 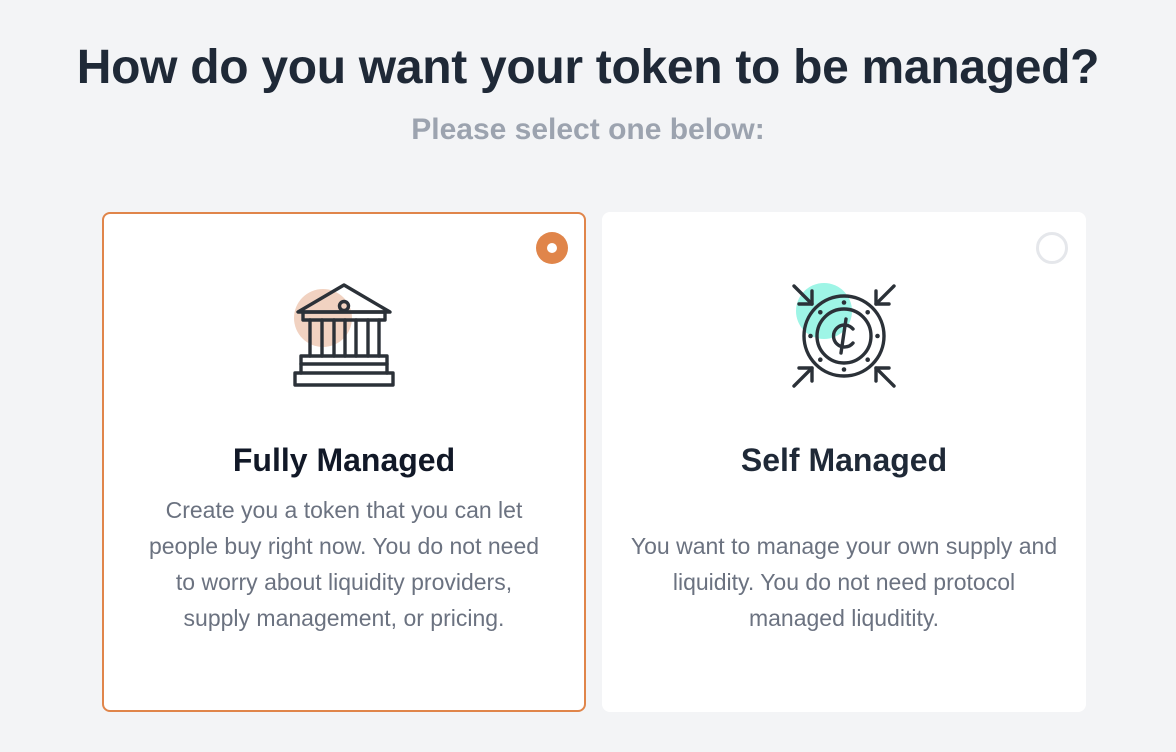 I want to click on page-subtitle: Please select one below:, so click(x=588, y=129).